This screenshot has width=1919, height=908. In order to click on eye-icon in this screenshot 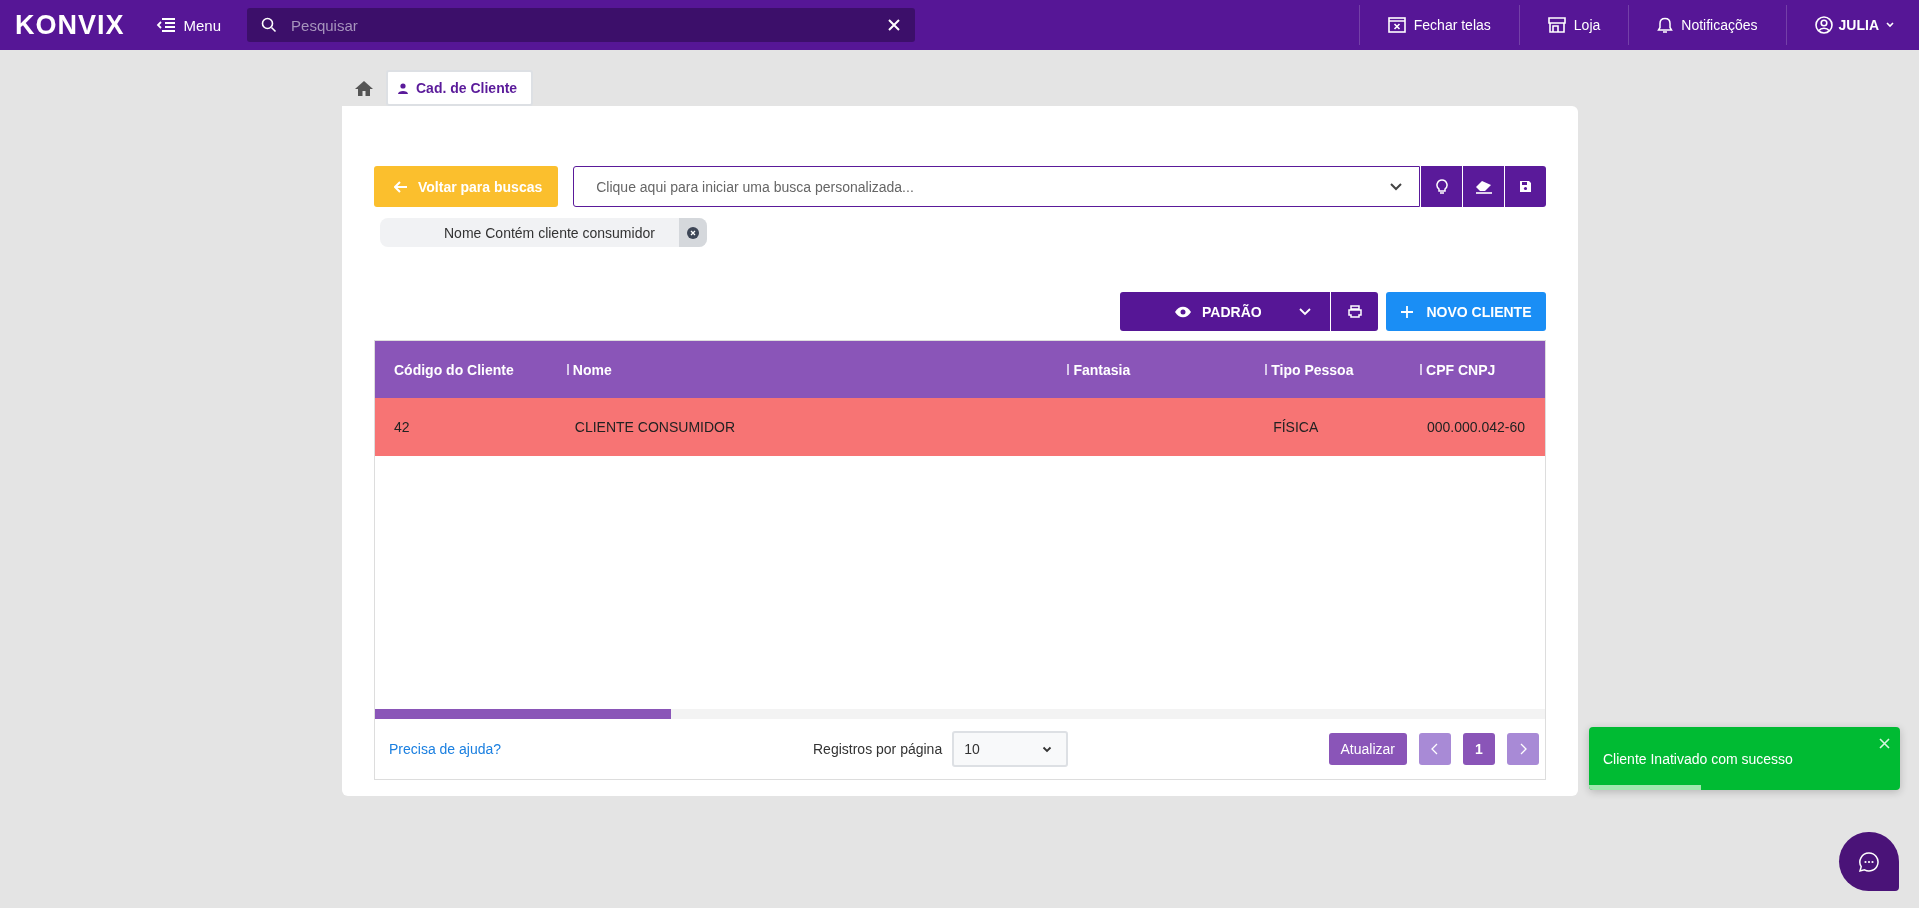, I will do `click(1183, 311)`.